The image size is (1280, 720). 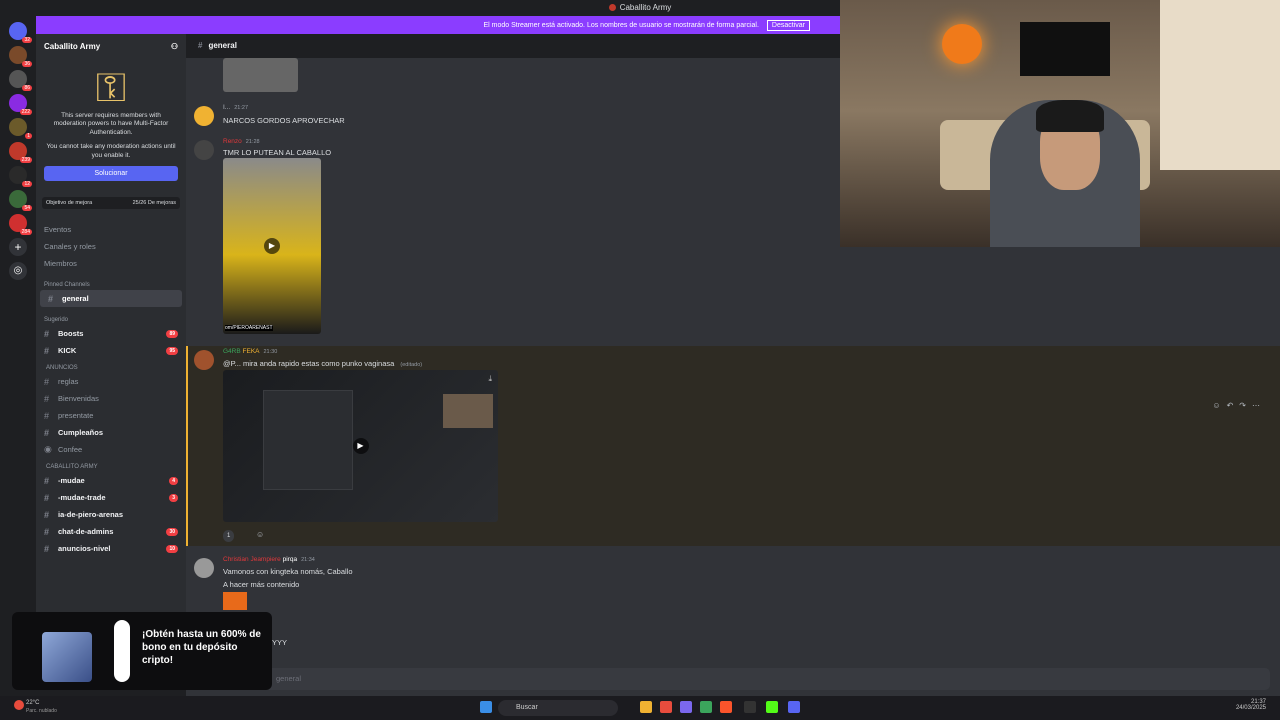 I want to click on add-reaction-icon: ☺, so click(x=260, y=534).